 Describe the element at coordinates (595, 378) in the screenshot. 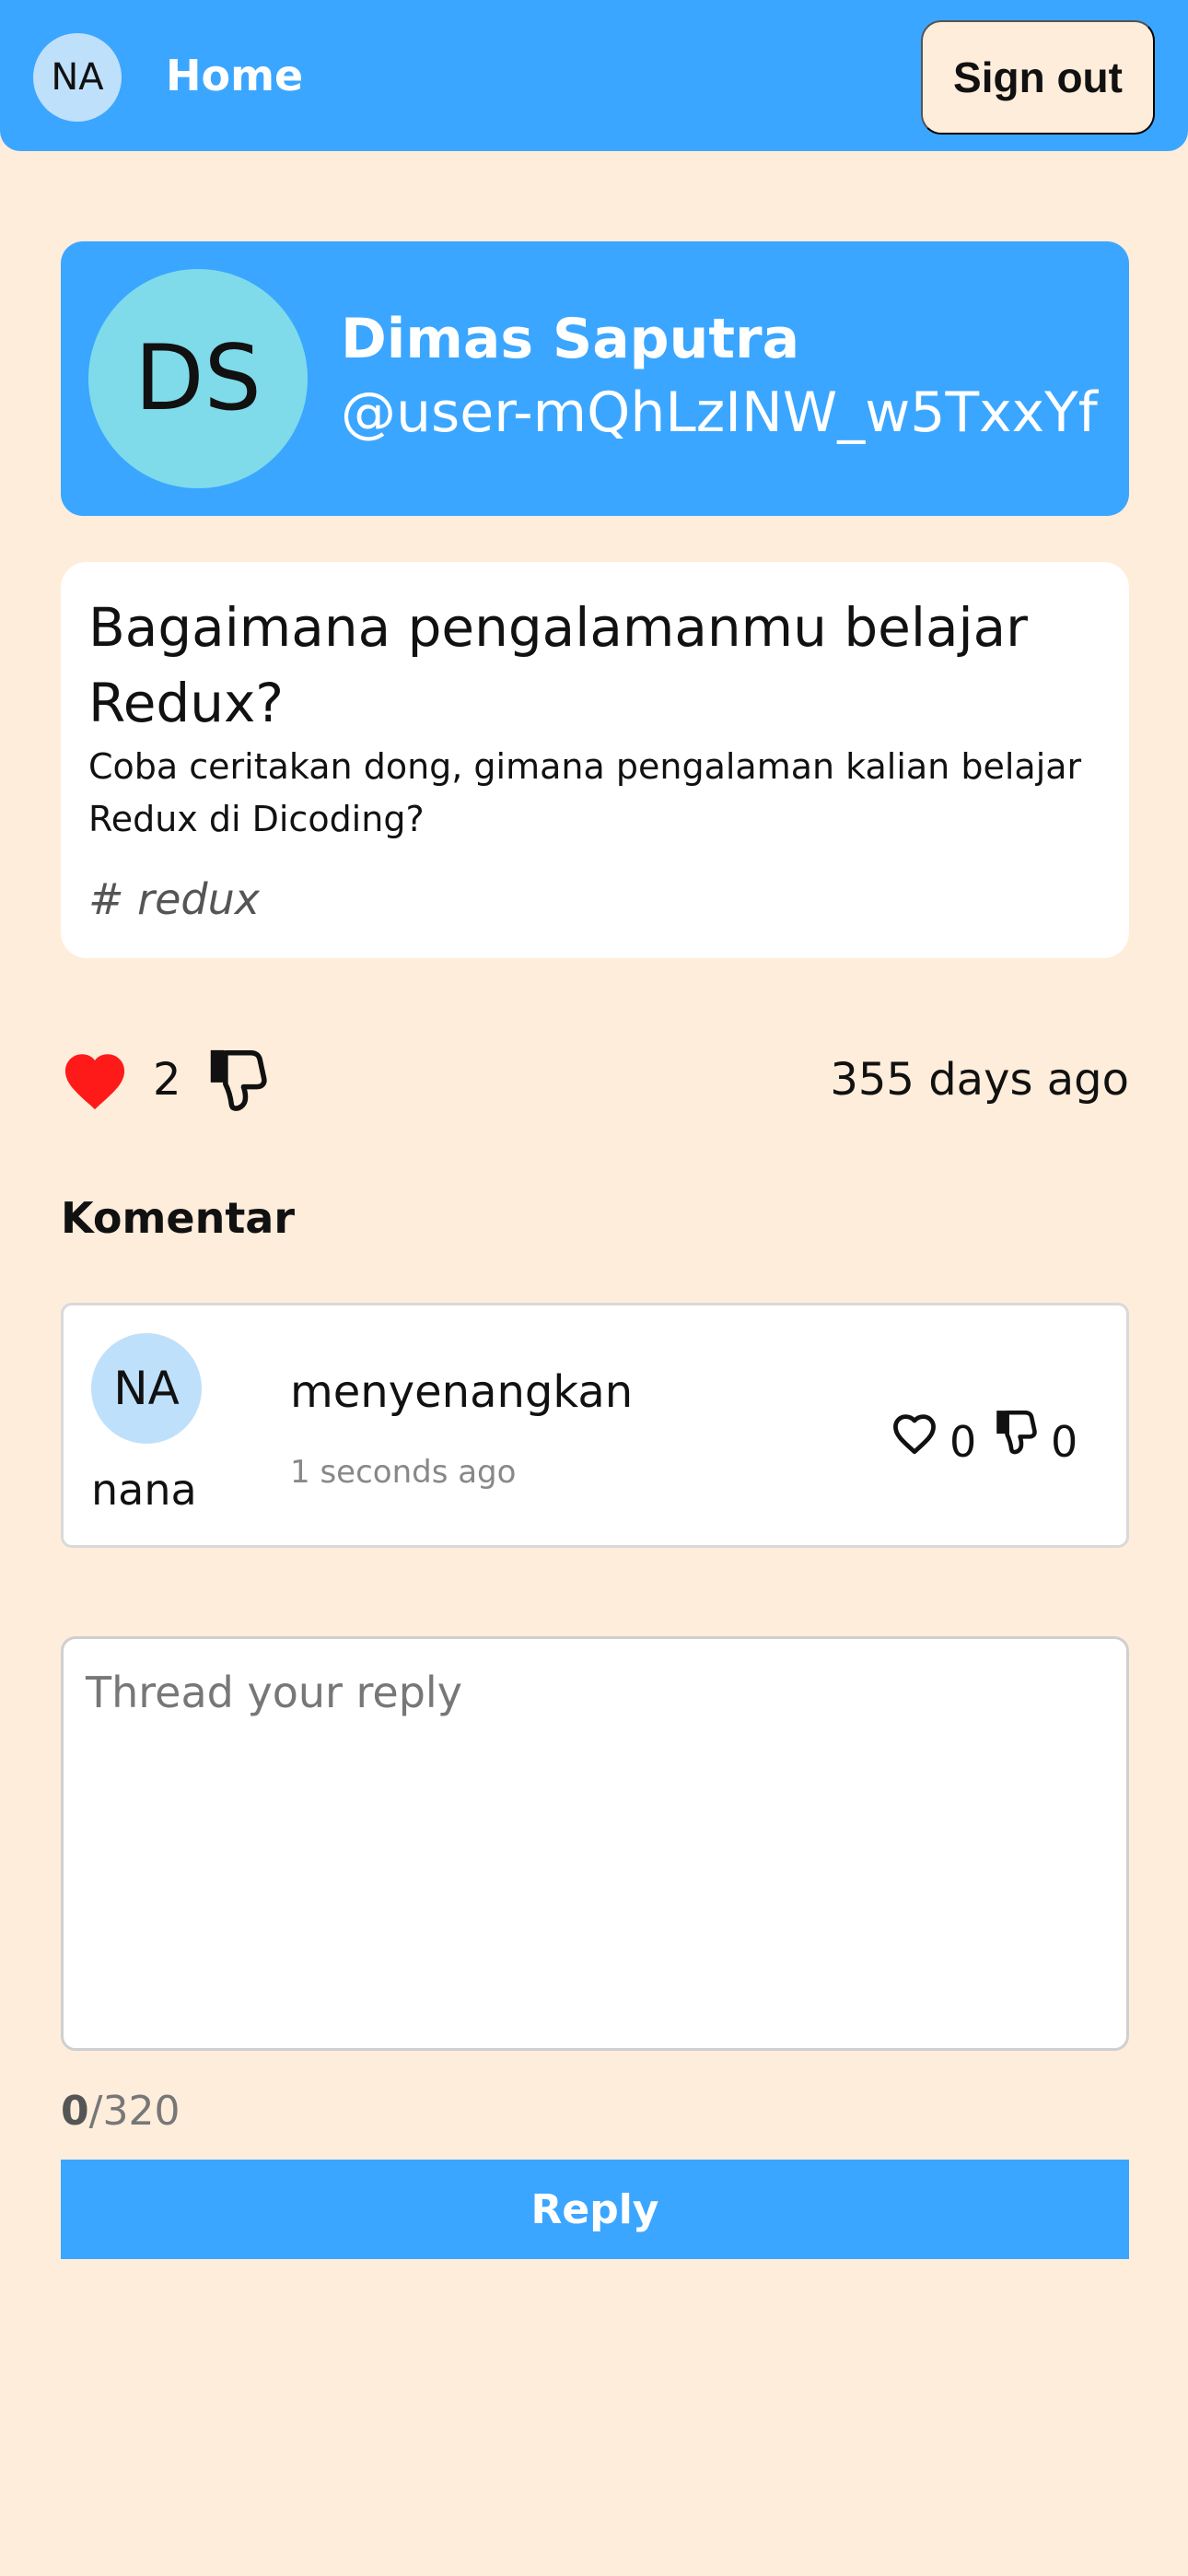

I see `thread-author-card: DS Dimas Saputra @user-mQhLzINW_w5TxxYf` at that location.